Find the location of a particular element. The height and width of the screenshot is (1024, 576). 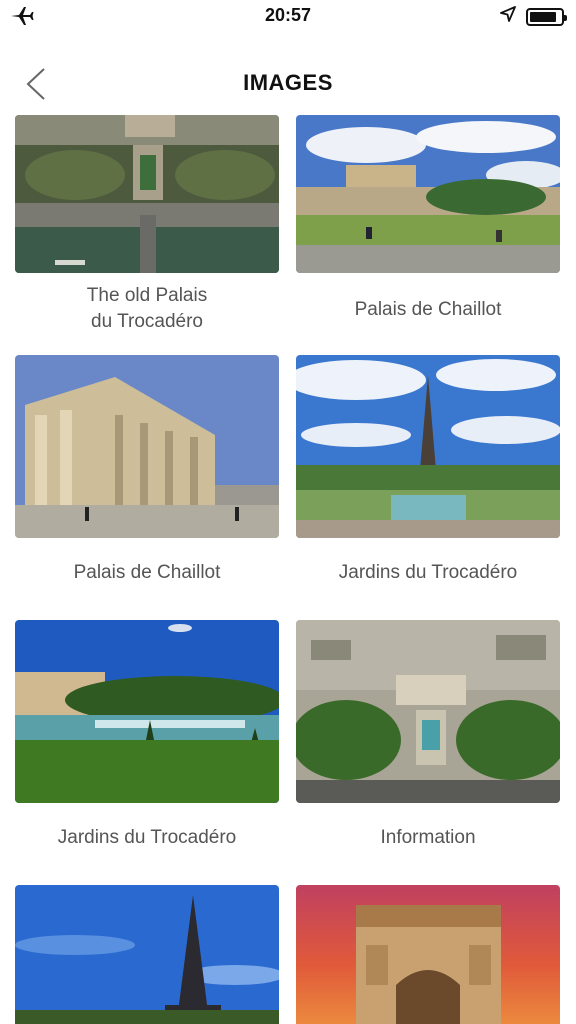

navigation-bar: IMAGES is located at coordinates (288, 84).